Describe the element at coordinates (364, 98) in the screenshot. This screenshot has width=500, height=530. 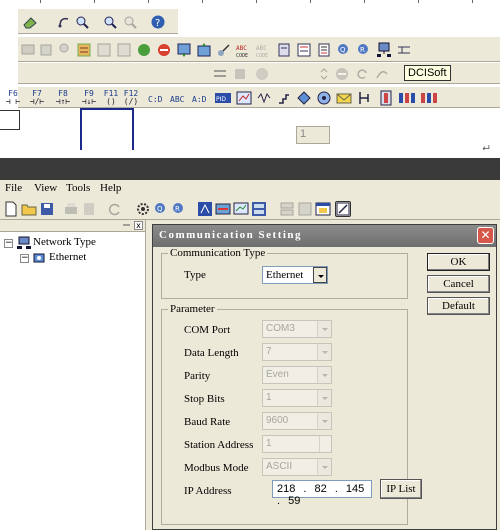
I see `io-icon` at that location.